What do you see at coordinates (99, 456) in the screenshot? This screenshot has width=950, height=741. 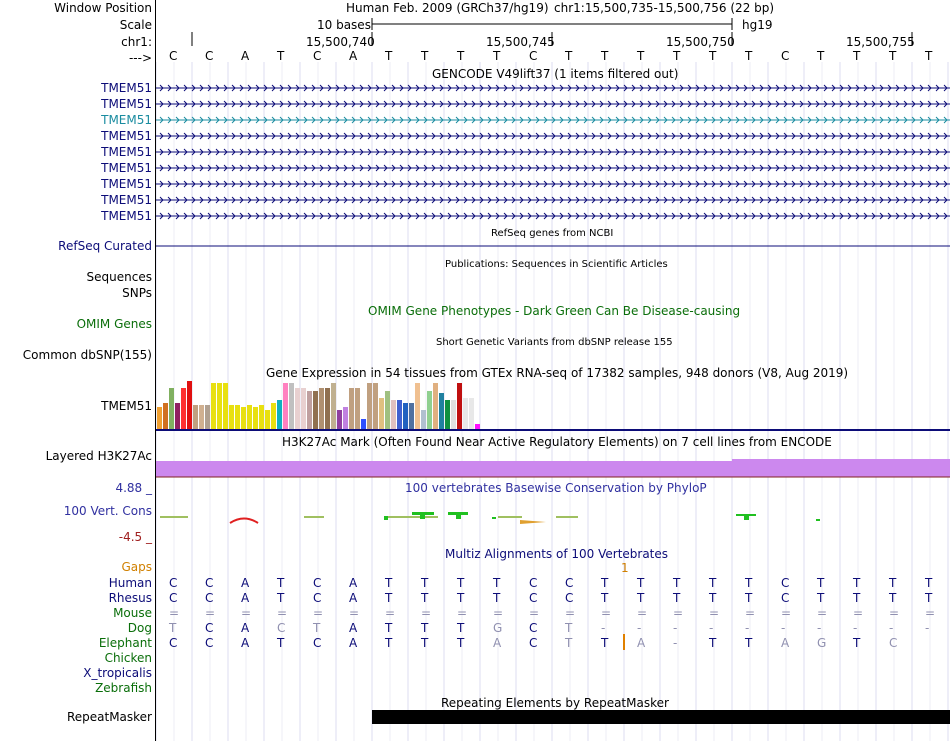 I see `label-h3k27ac: Layered H3K27Ac` at bounding box center [99, 456].